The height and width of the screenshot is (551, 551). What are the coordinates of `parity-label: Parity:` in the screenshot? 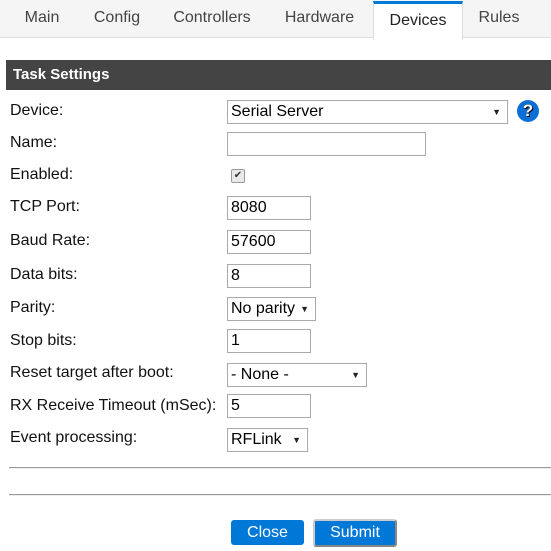 It's located at (33, 307).